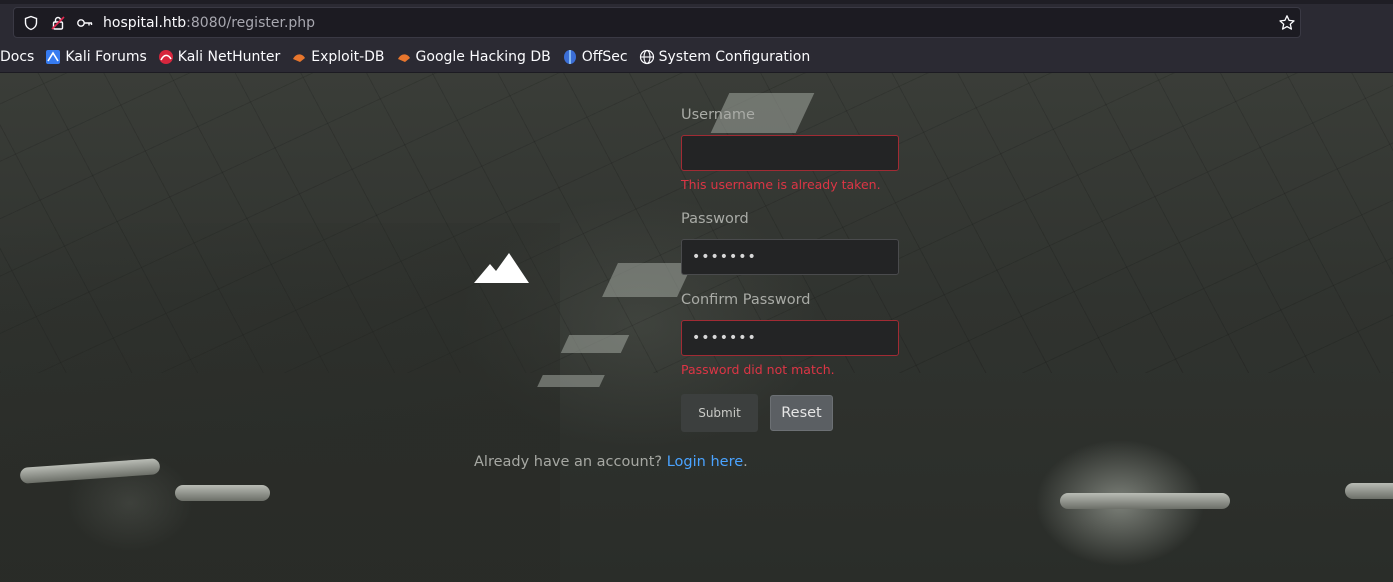 This screenshot has height=582, width=1393. I want to click on login-prompt-text: Already have an account?, so click(570, 462).